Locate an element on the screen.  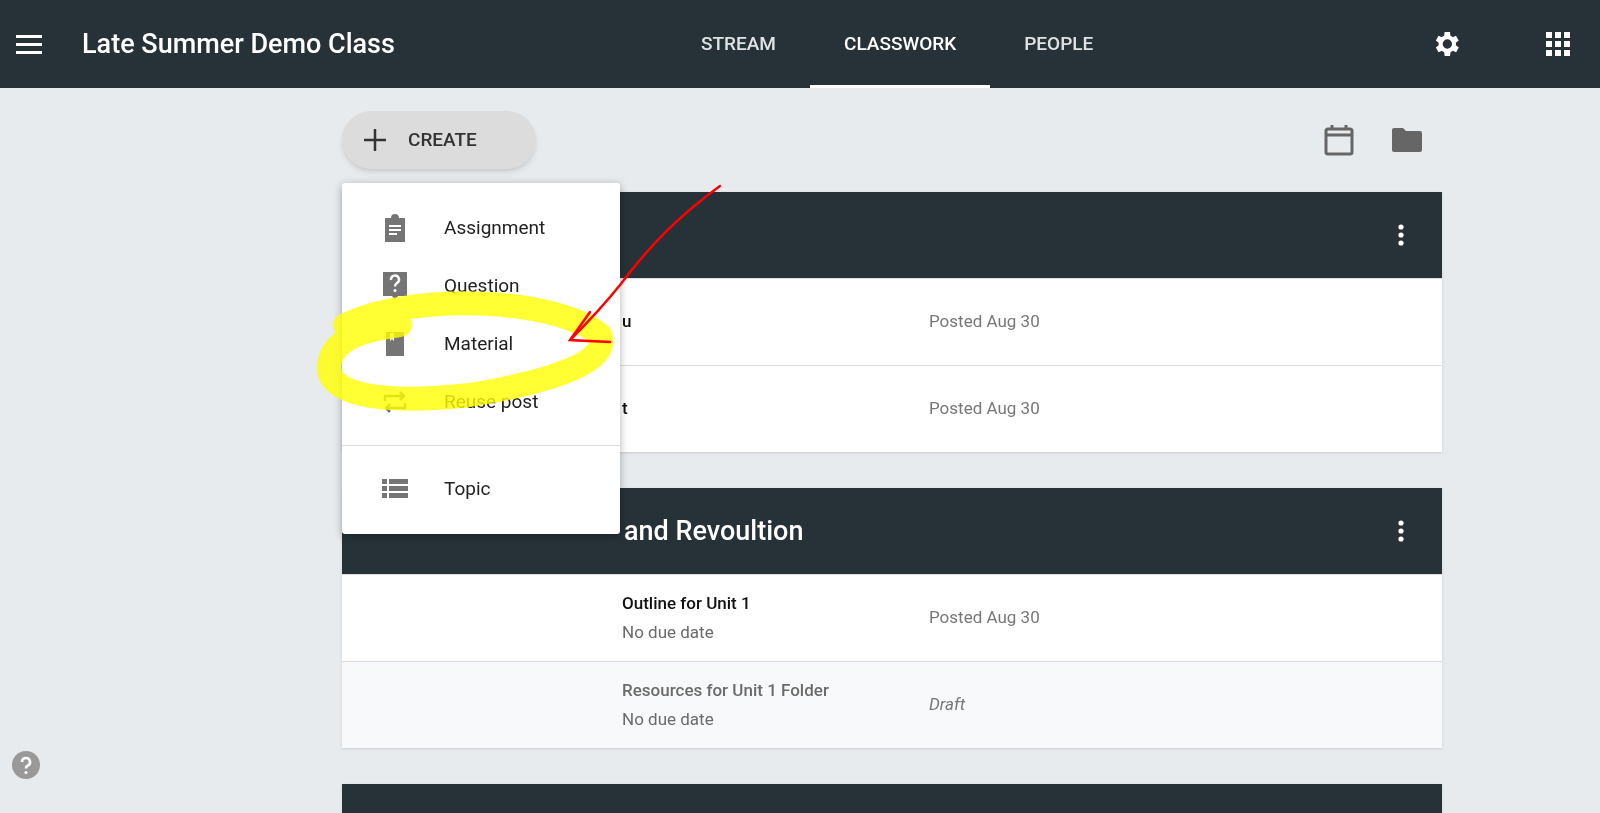
item-title: Resources for Unit 1 Folder is located at coordinates (725, 690).